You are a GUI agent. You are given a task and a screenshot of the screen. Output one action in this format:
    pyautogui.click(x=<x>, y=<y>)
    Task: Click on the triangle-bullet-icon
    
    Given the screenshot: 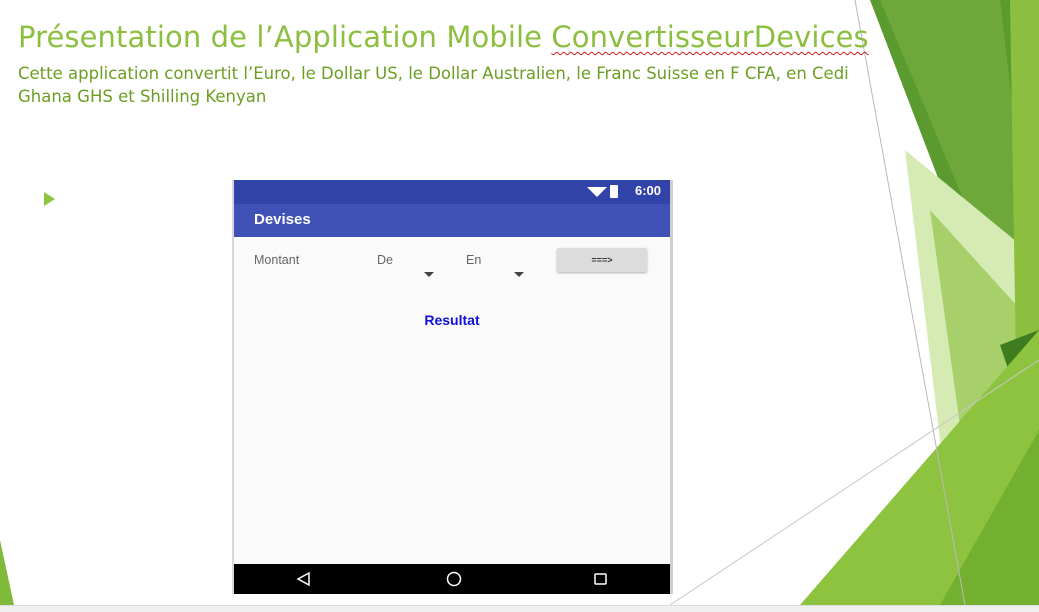 What is the action you would take?
    pyautogui.click(x=49, y=199)
    